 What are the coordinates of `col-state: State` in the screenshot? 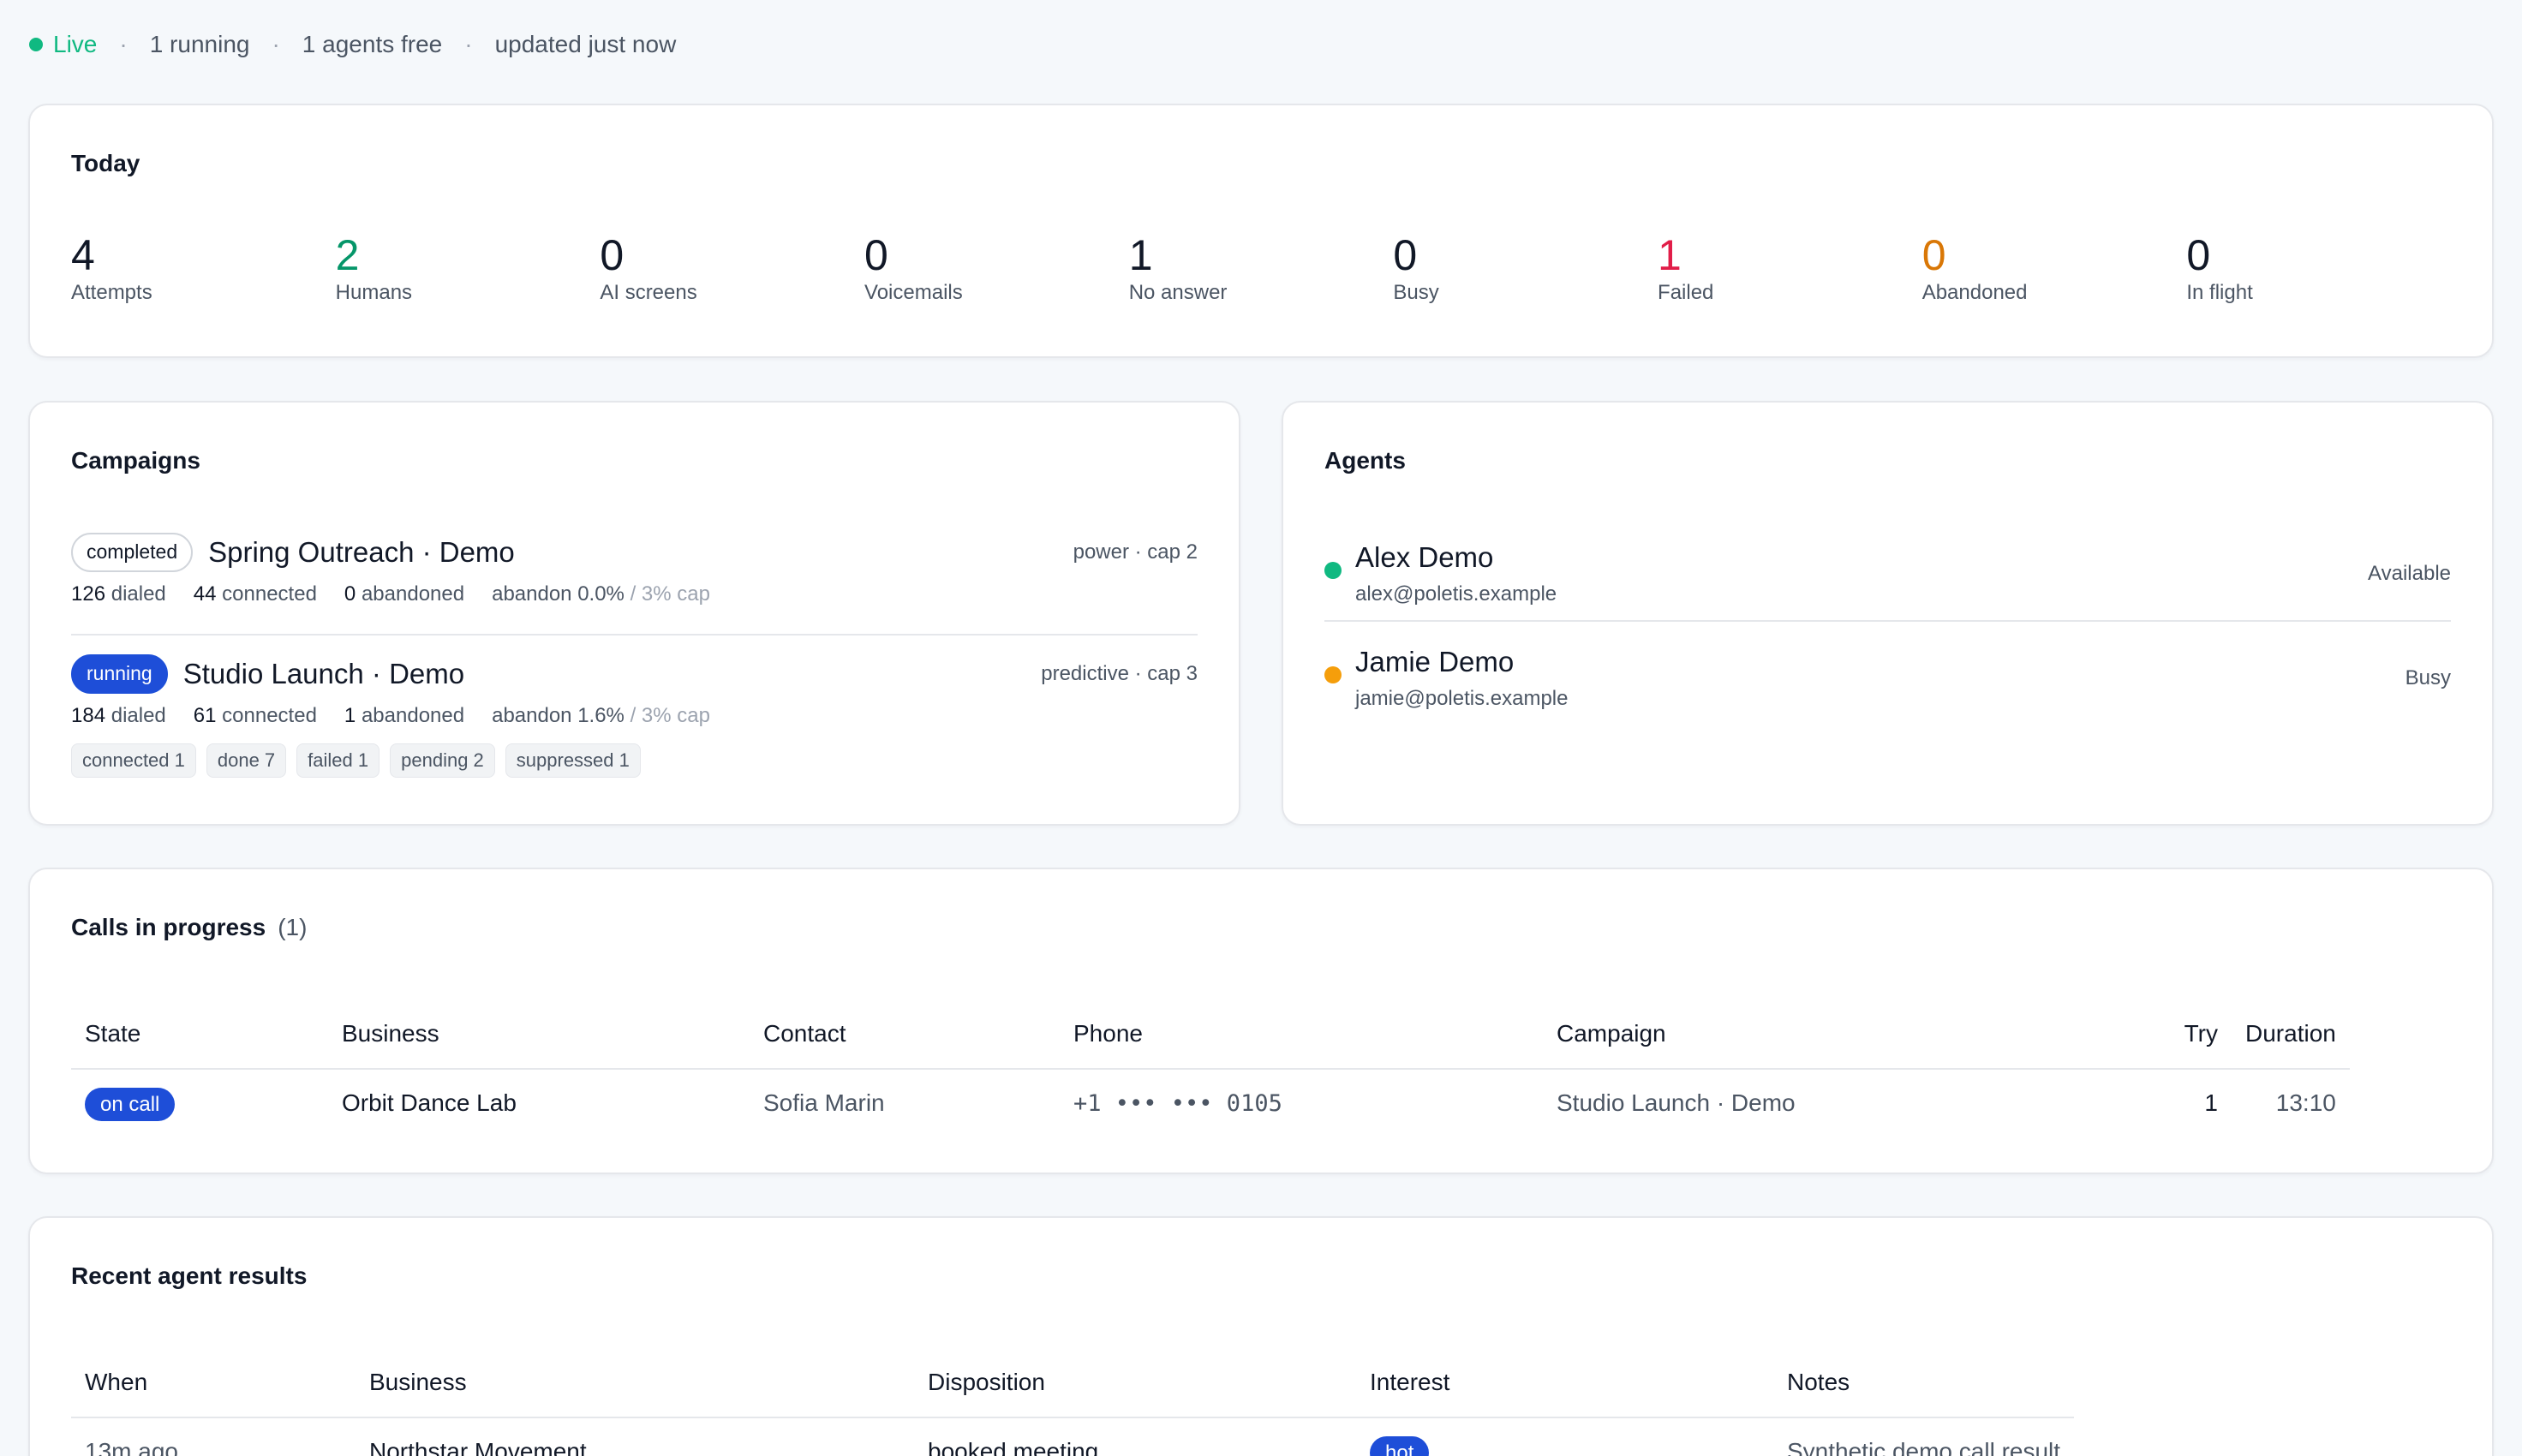 It's located at (200, 1035).